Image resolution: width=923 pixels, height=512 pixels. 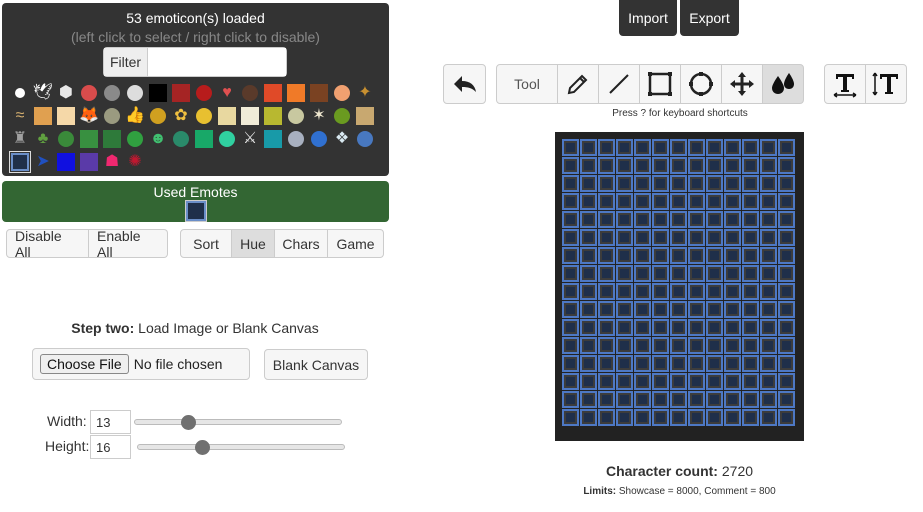 What do you see at coordinates (342, 93) in the screenshot?
I see `peach-circle-emote` at bounding box center [342, 93].